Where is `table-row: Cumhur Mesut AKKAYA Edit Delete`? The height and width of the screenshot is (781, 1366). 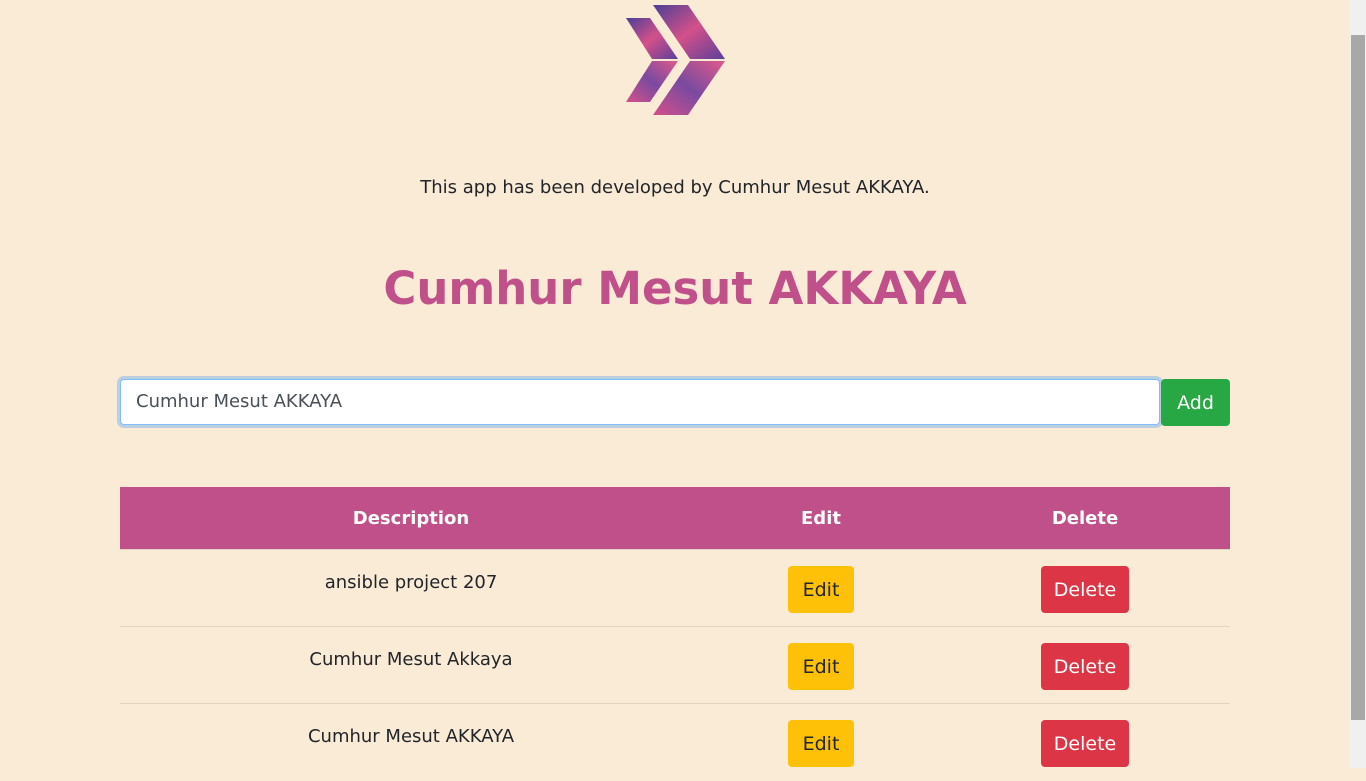 table-row: Cumhur Mesut AKKAYA Edit Delete is located at coordinates (675, 742).